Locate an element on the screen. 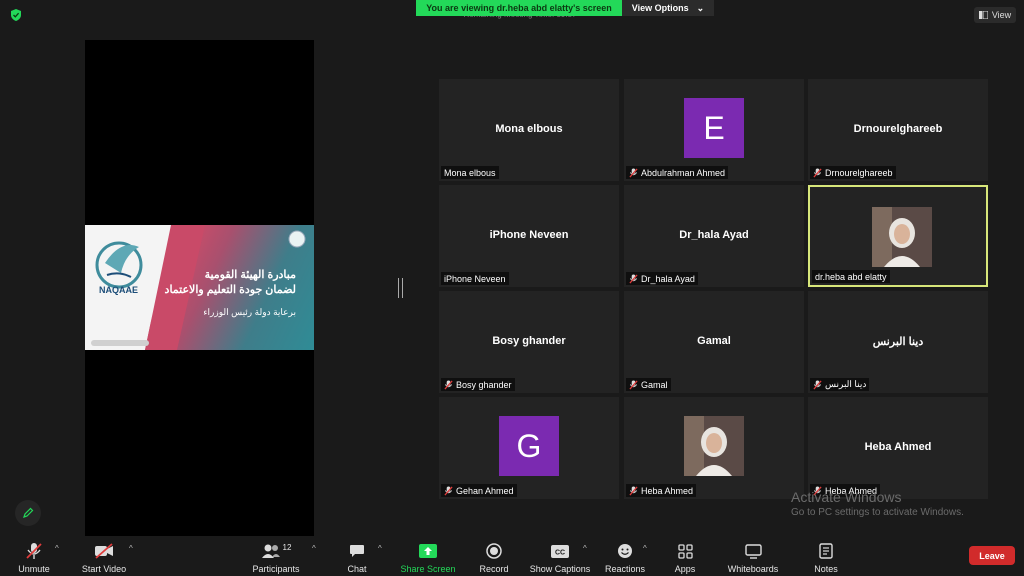 The width and height of the screenshot is (1024, 576). reactions-icon is located at coordinates (625, 551).